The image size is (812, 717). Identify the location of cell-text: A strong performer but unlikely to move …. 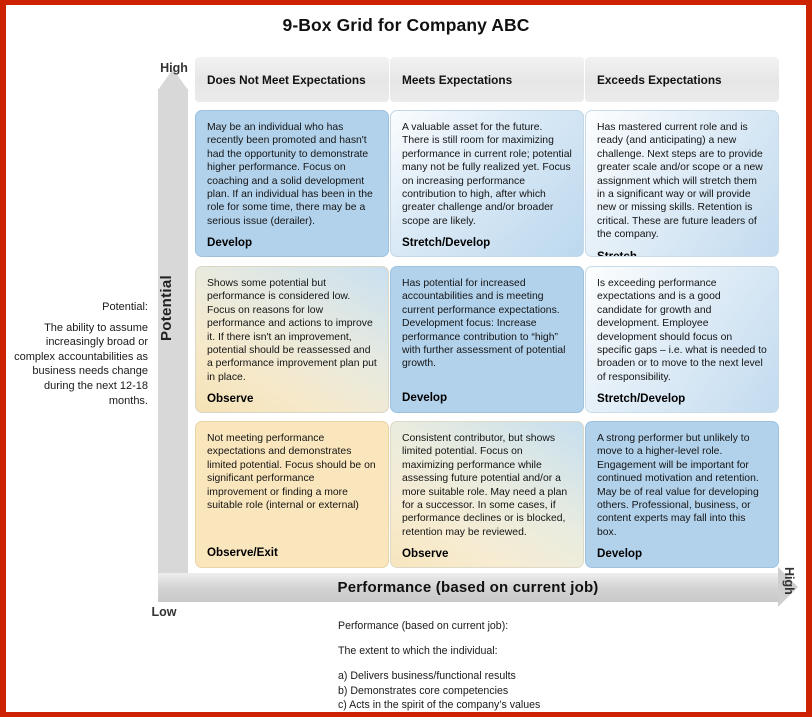
(678, 485).